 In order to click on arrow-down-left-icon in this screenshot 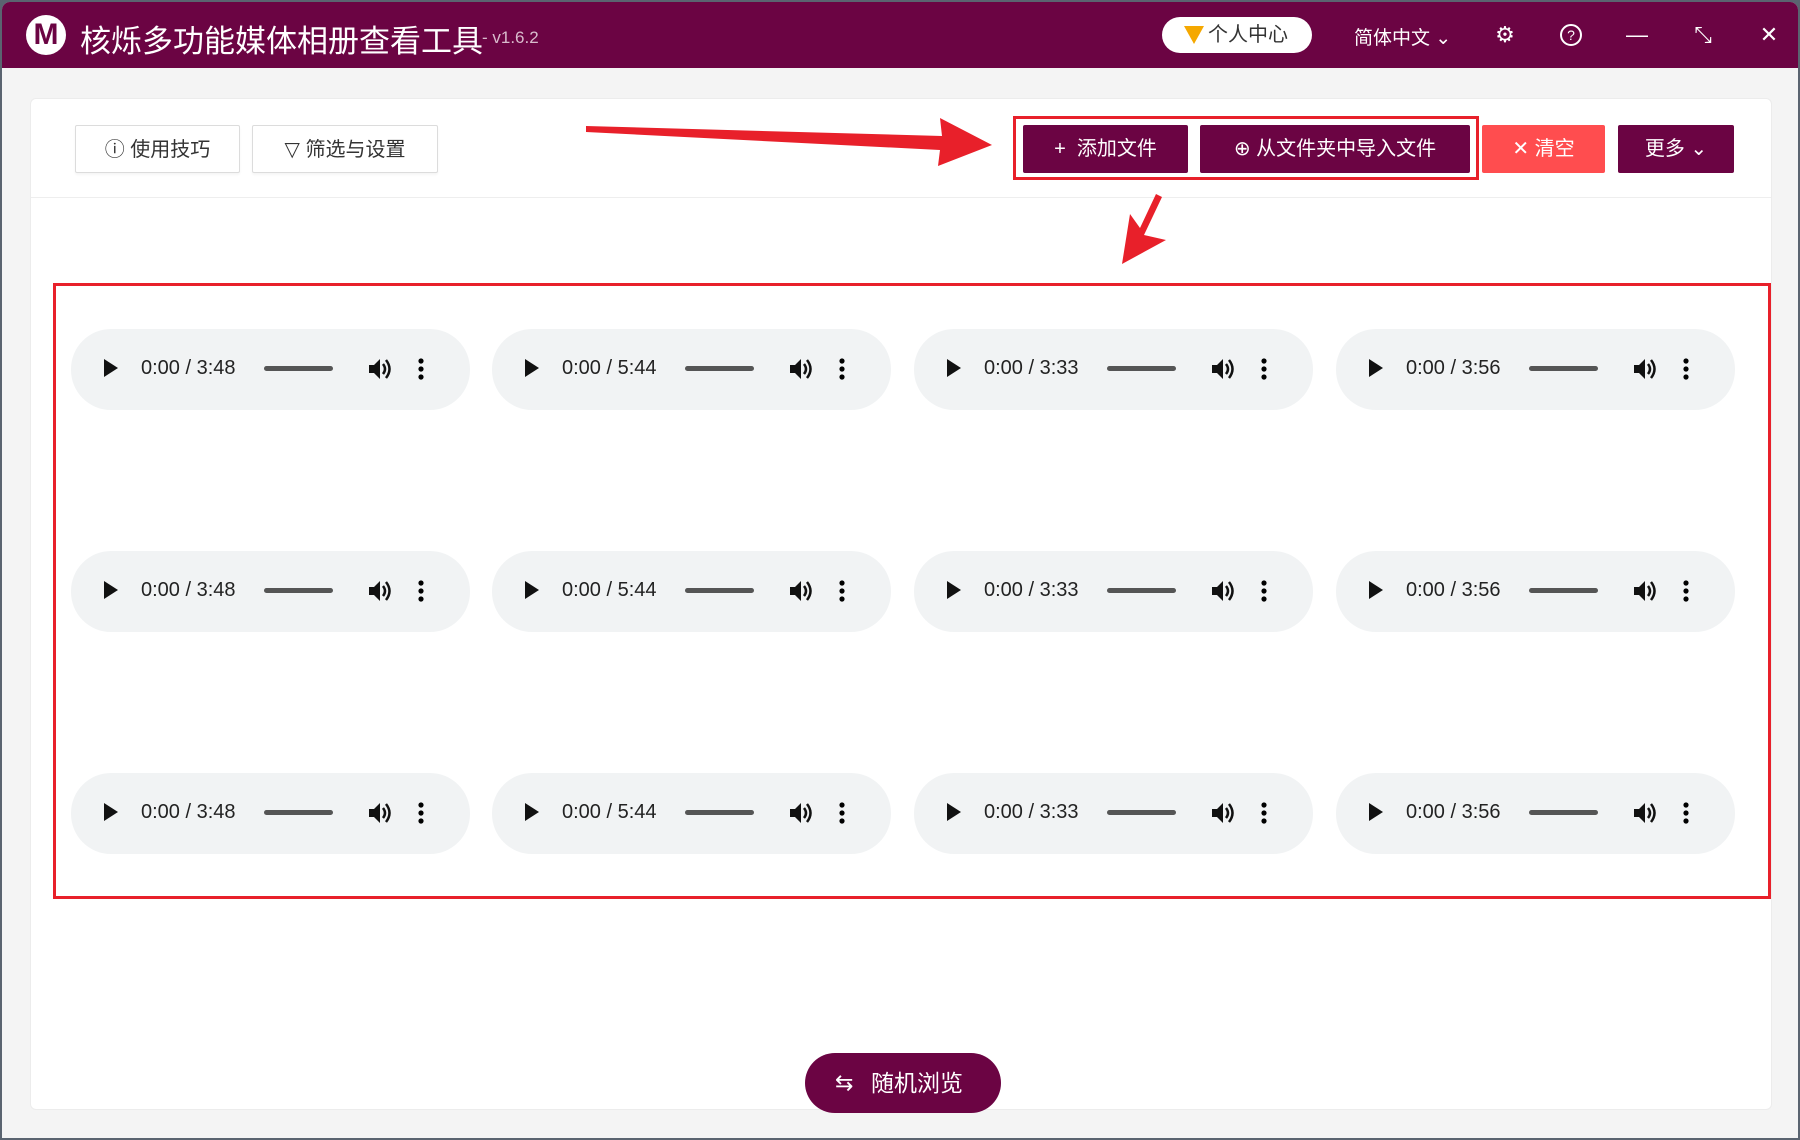, I will do `click(1144, 229)`.